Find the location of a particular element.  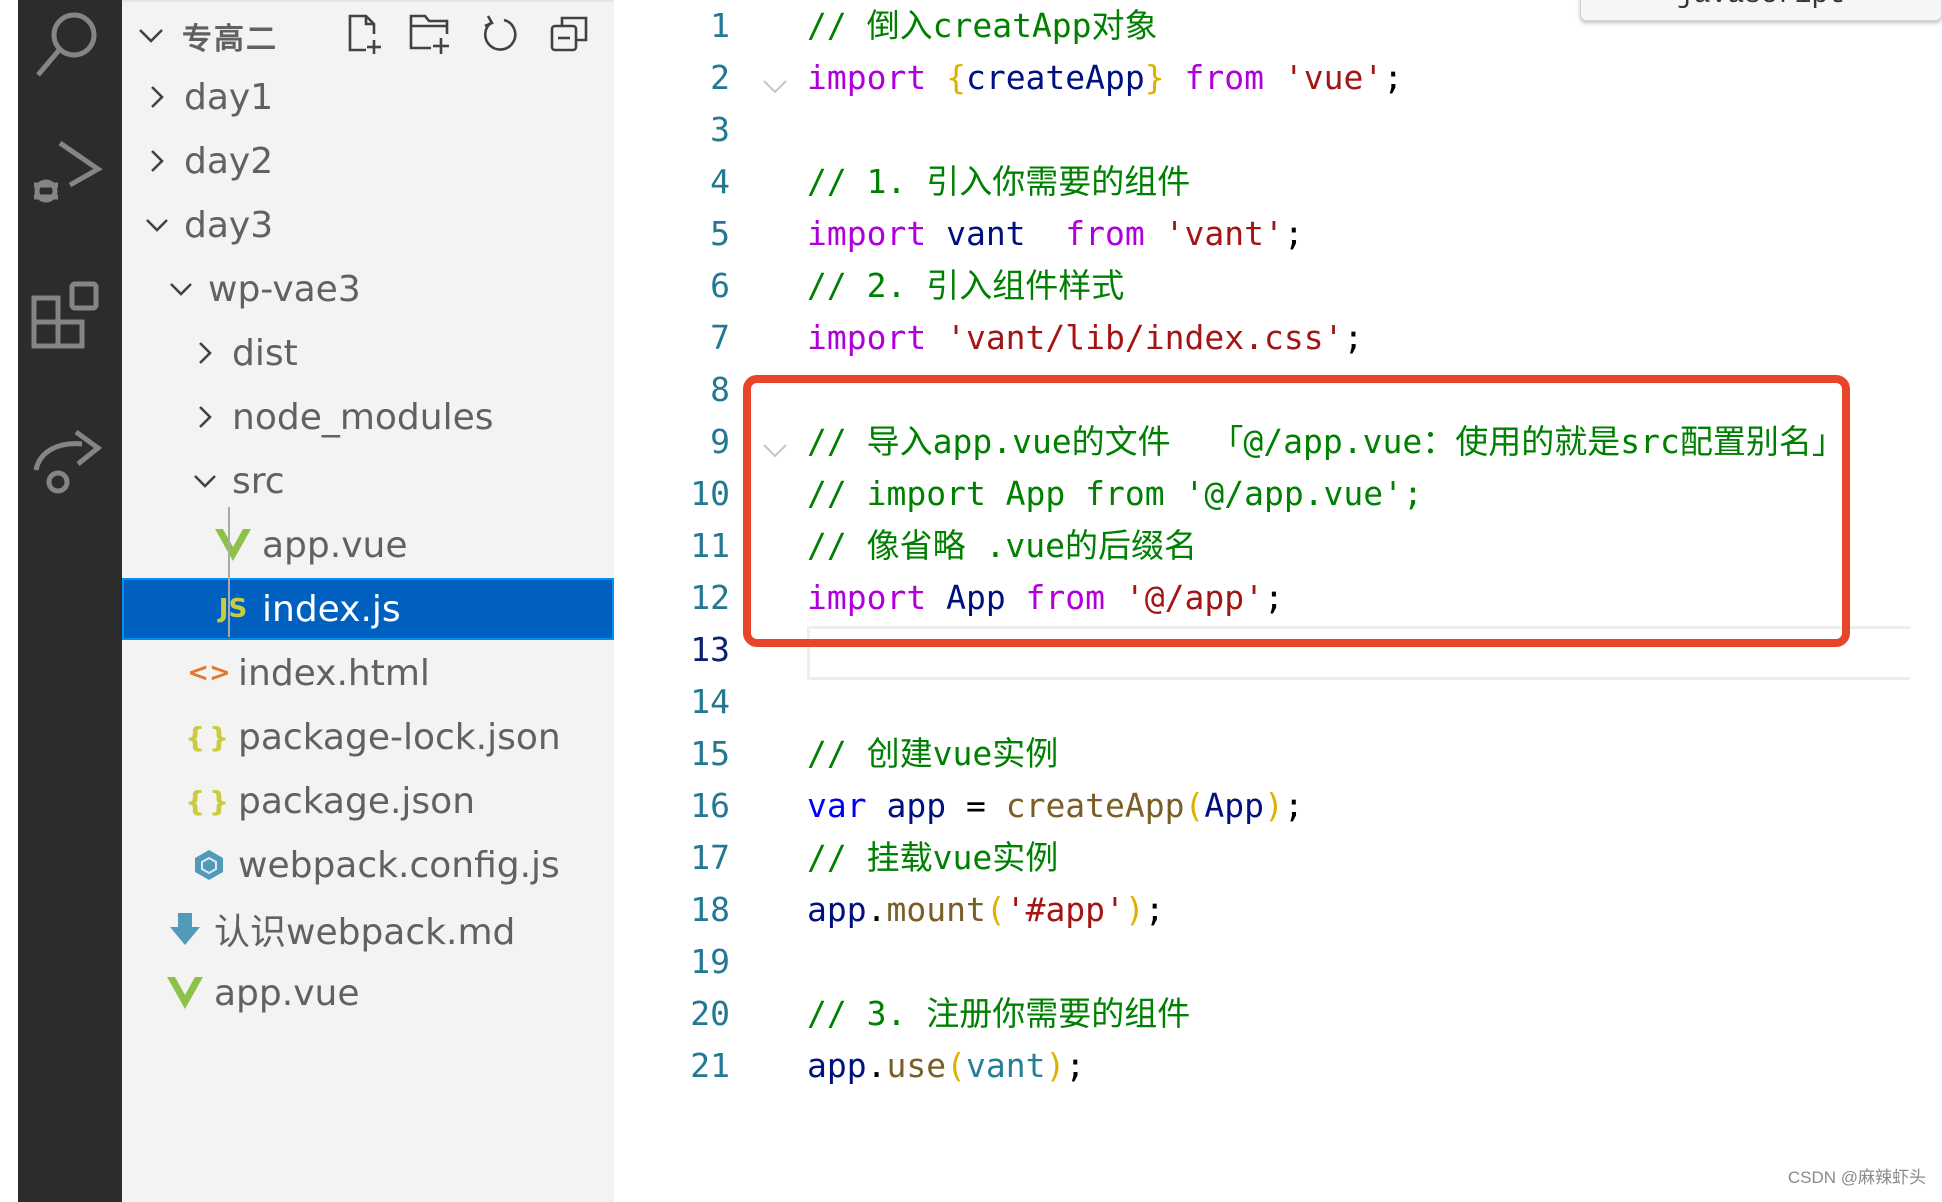

tree-item-label: 认识webpack.md is located at coordinates (365, 932).